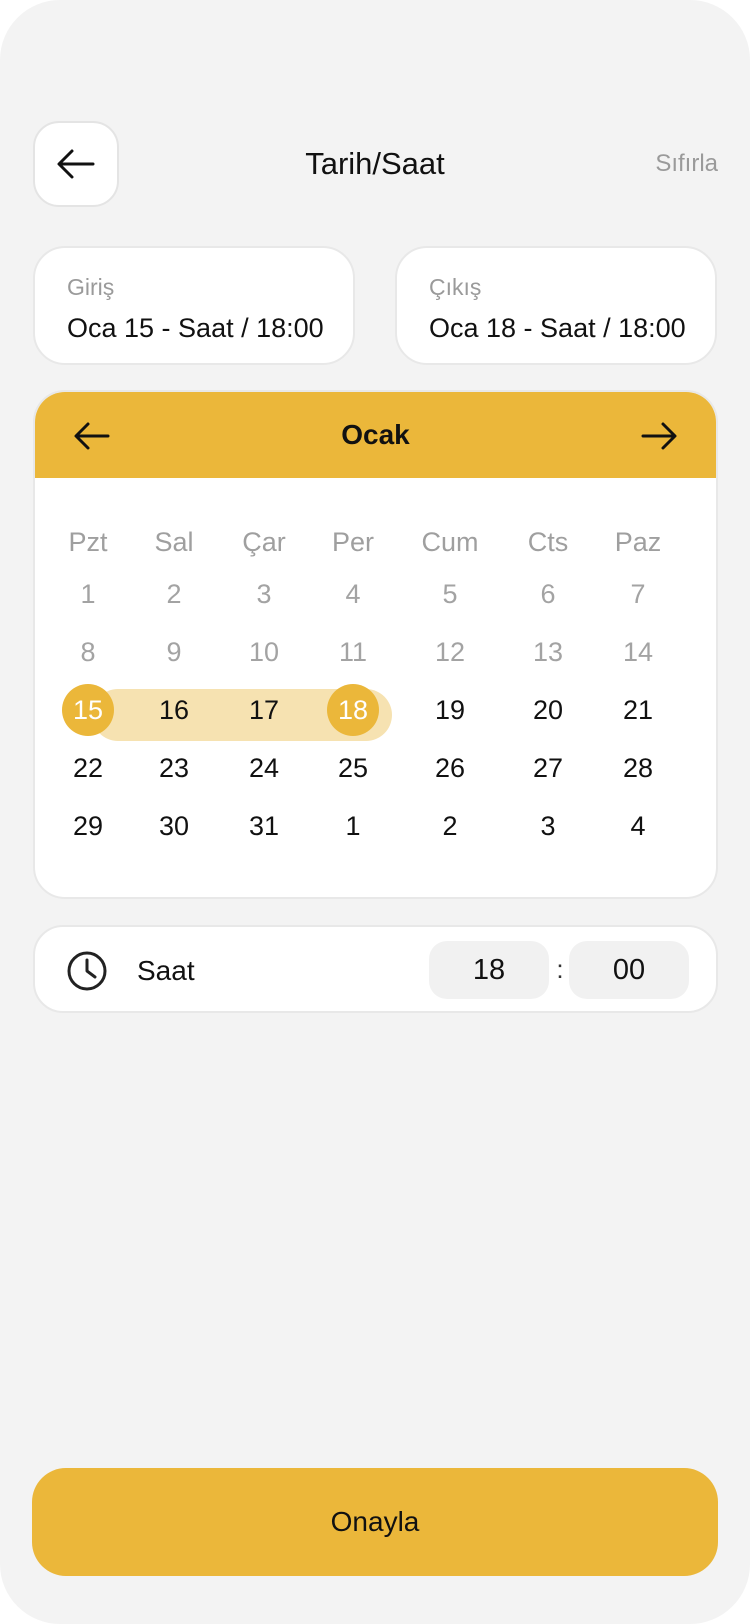 The height and width of the screenshot is (1624, 750). I want to click on calendar-day: 20, so click(548, 710).